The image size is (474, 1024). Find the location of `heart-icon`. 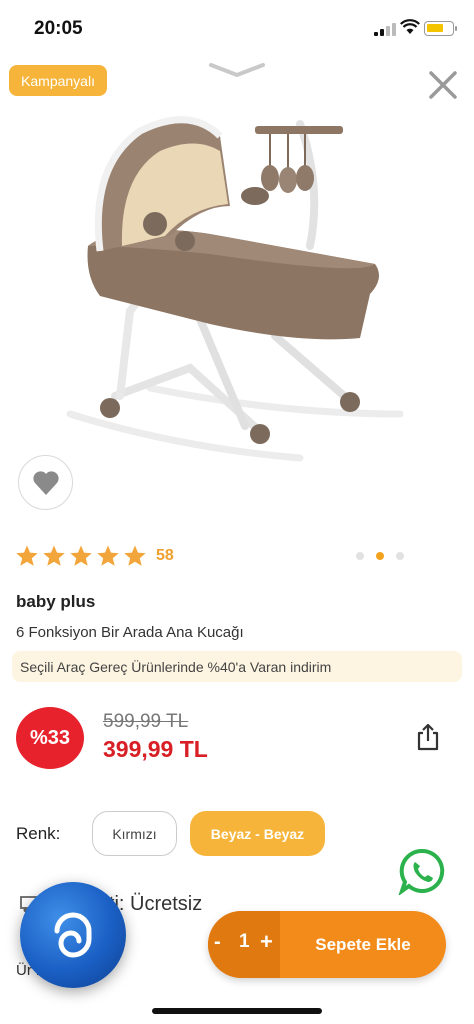

heart-icon is located at coordinates (45, 482).